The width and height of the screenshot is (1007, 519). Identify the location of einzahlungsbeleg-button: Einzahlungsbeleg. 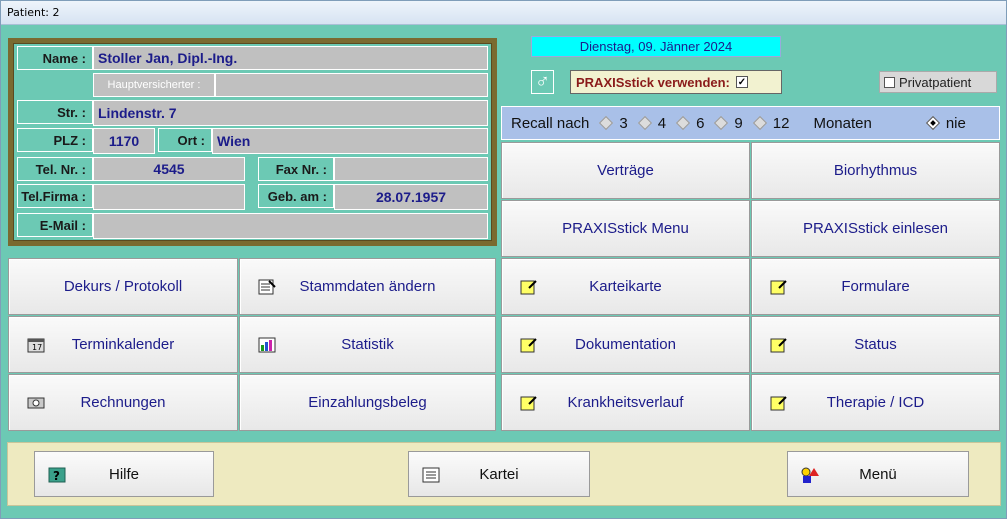
(367, 402).